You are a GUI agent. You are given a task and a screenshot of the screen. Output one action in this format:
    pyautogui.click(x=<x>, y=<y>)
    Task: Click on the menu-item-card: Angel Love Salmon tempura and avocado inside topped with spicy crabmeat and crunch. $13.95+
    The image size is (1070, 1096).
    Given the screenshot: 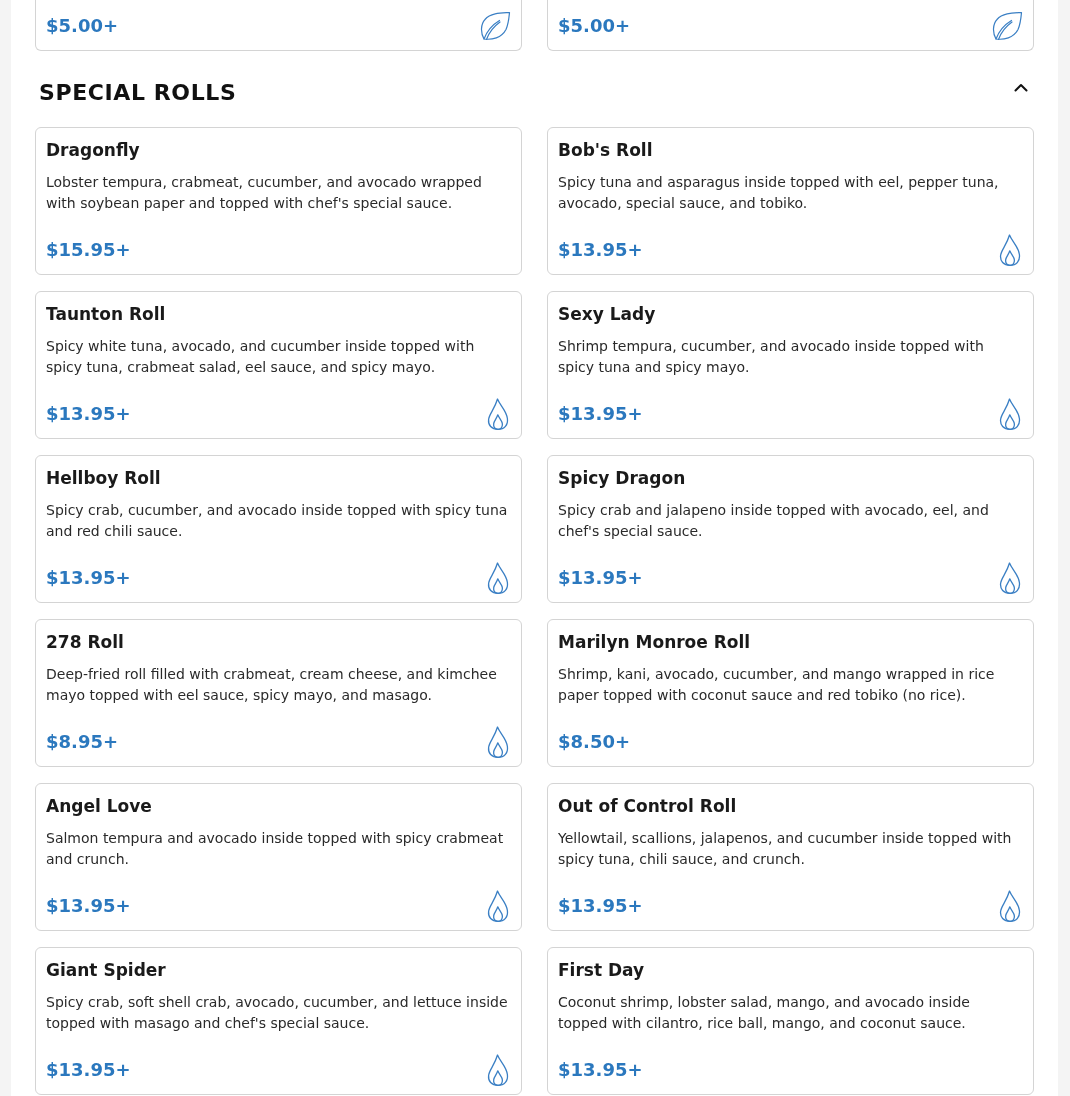 What is the action you would take?
    pyautogui.click(x=278, y=857)
    